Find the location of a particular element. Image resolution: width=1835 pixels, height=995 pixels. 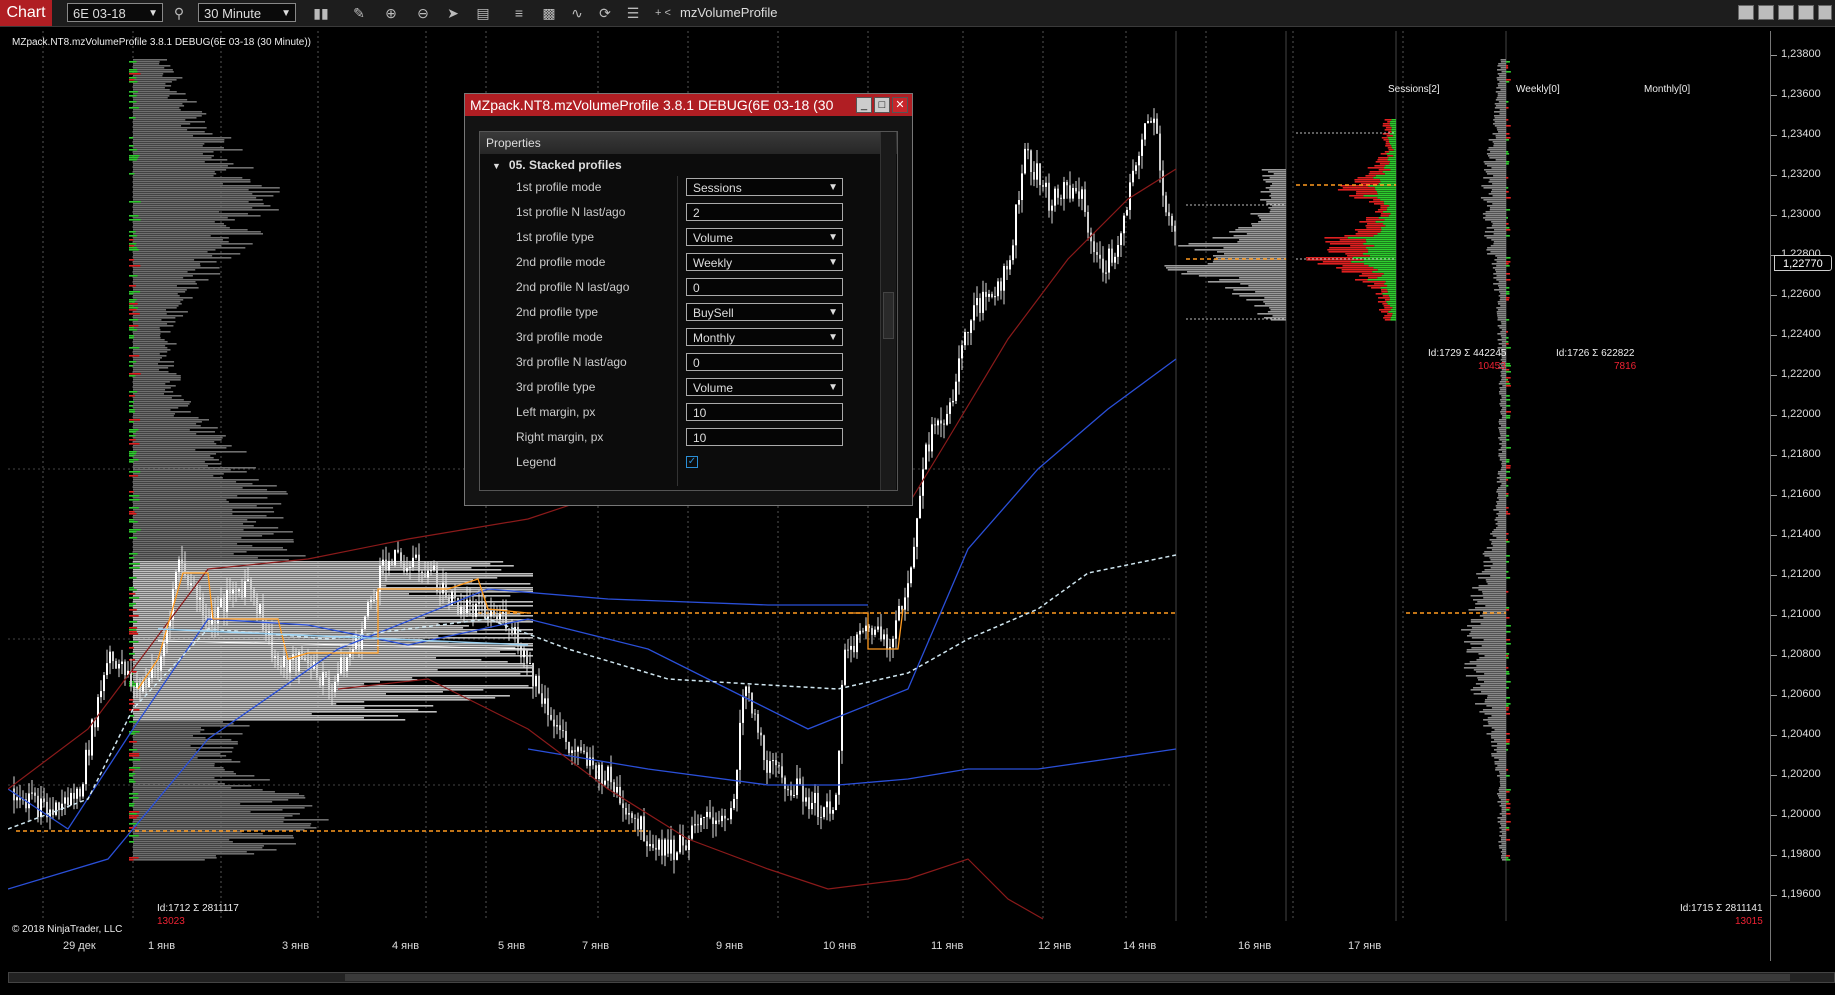

zoom-icon: ⊕ is located at coordinates (391, 13).